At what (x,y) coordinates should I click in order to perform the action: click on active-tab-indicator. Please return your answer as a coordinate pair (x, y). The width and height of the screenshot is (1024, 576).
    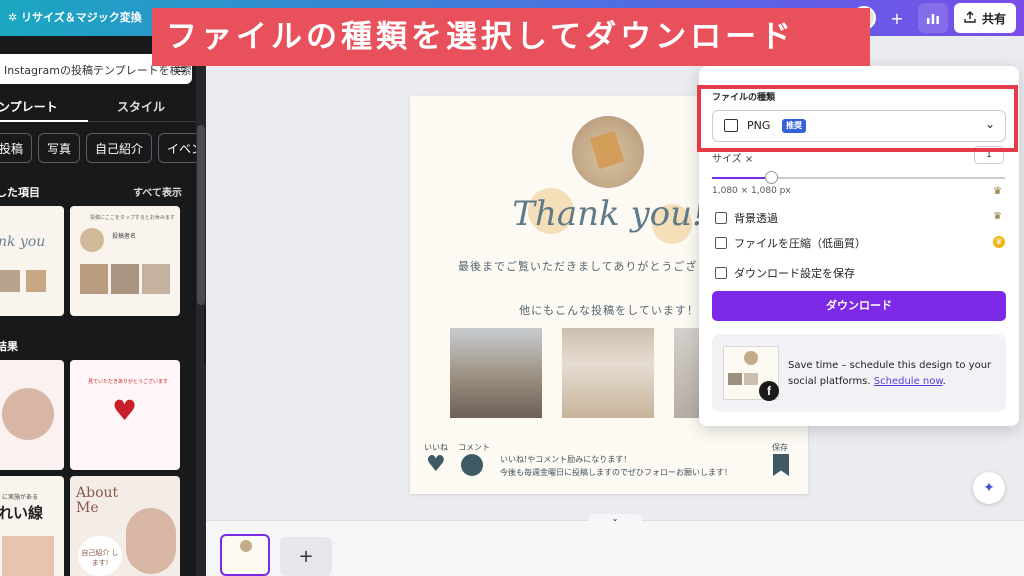
    Looking at the image, I should click on (44, 121).